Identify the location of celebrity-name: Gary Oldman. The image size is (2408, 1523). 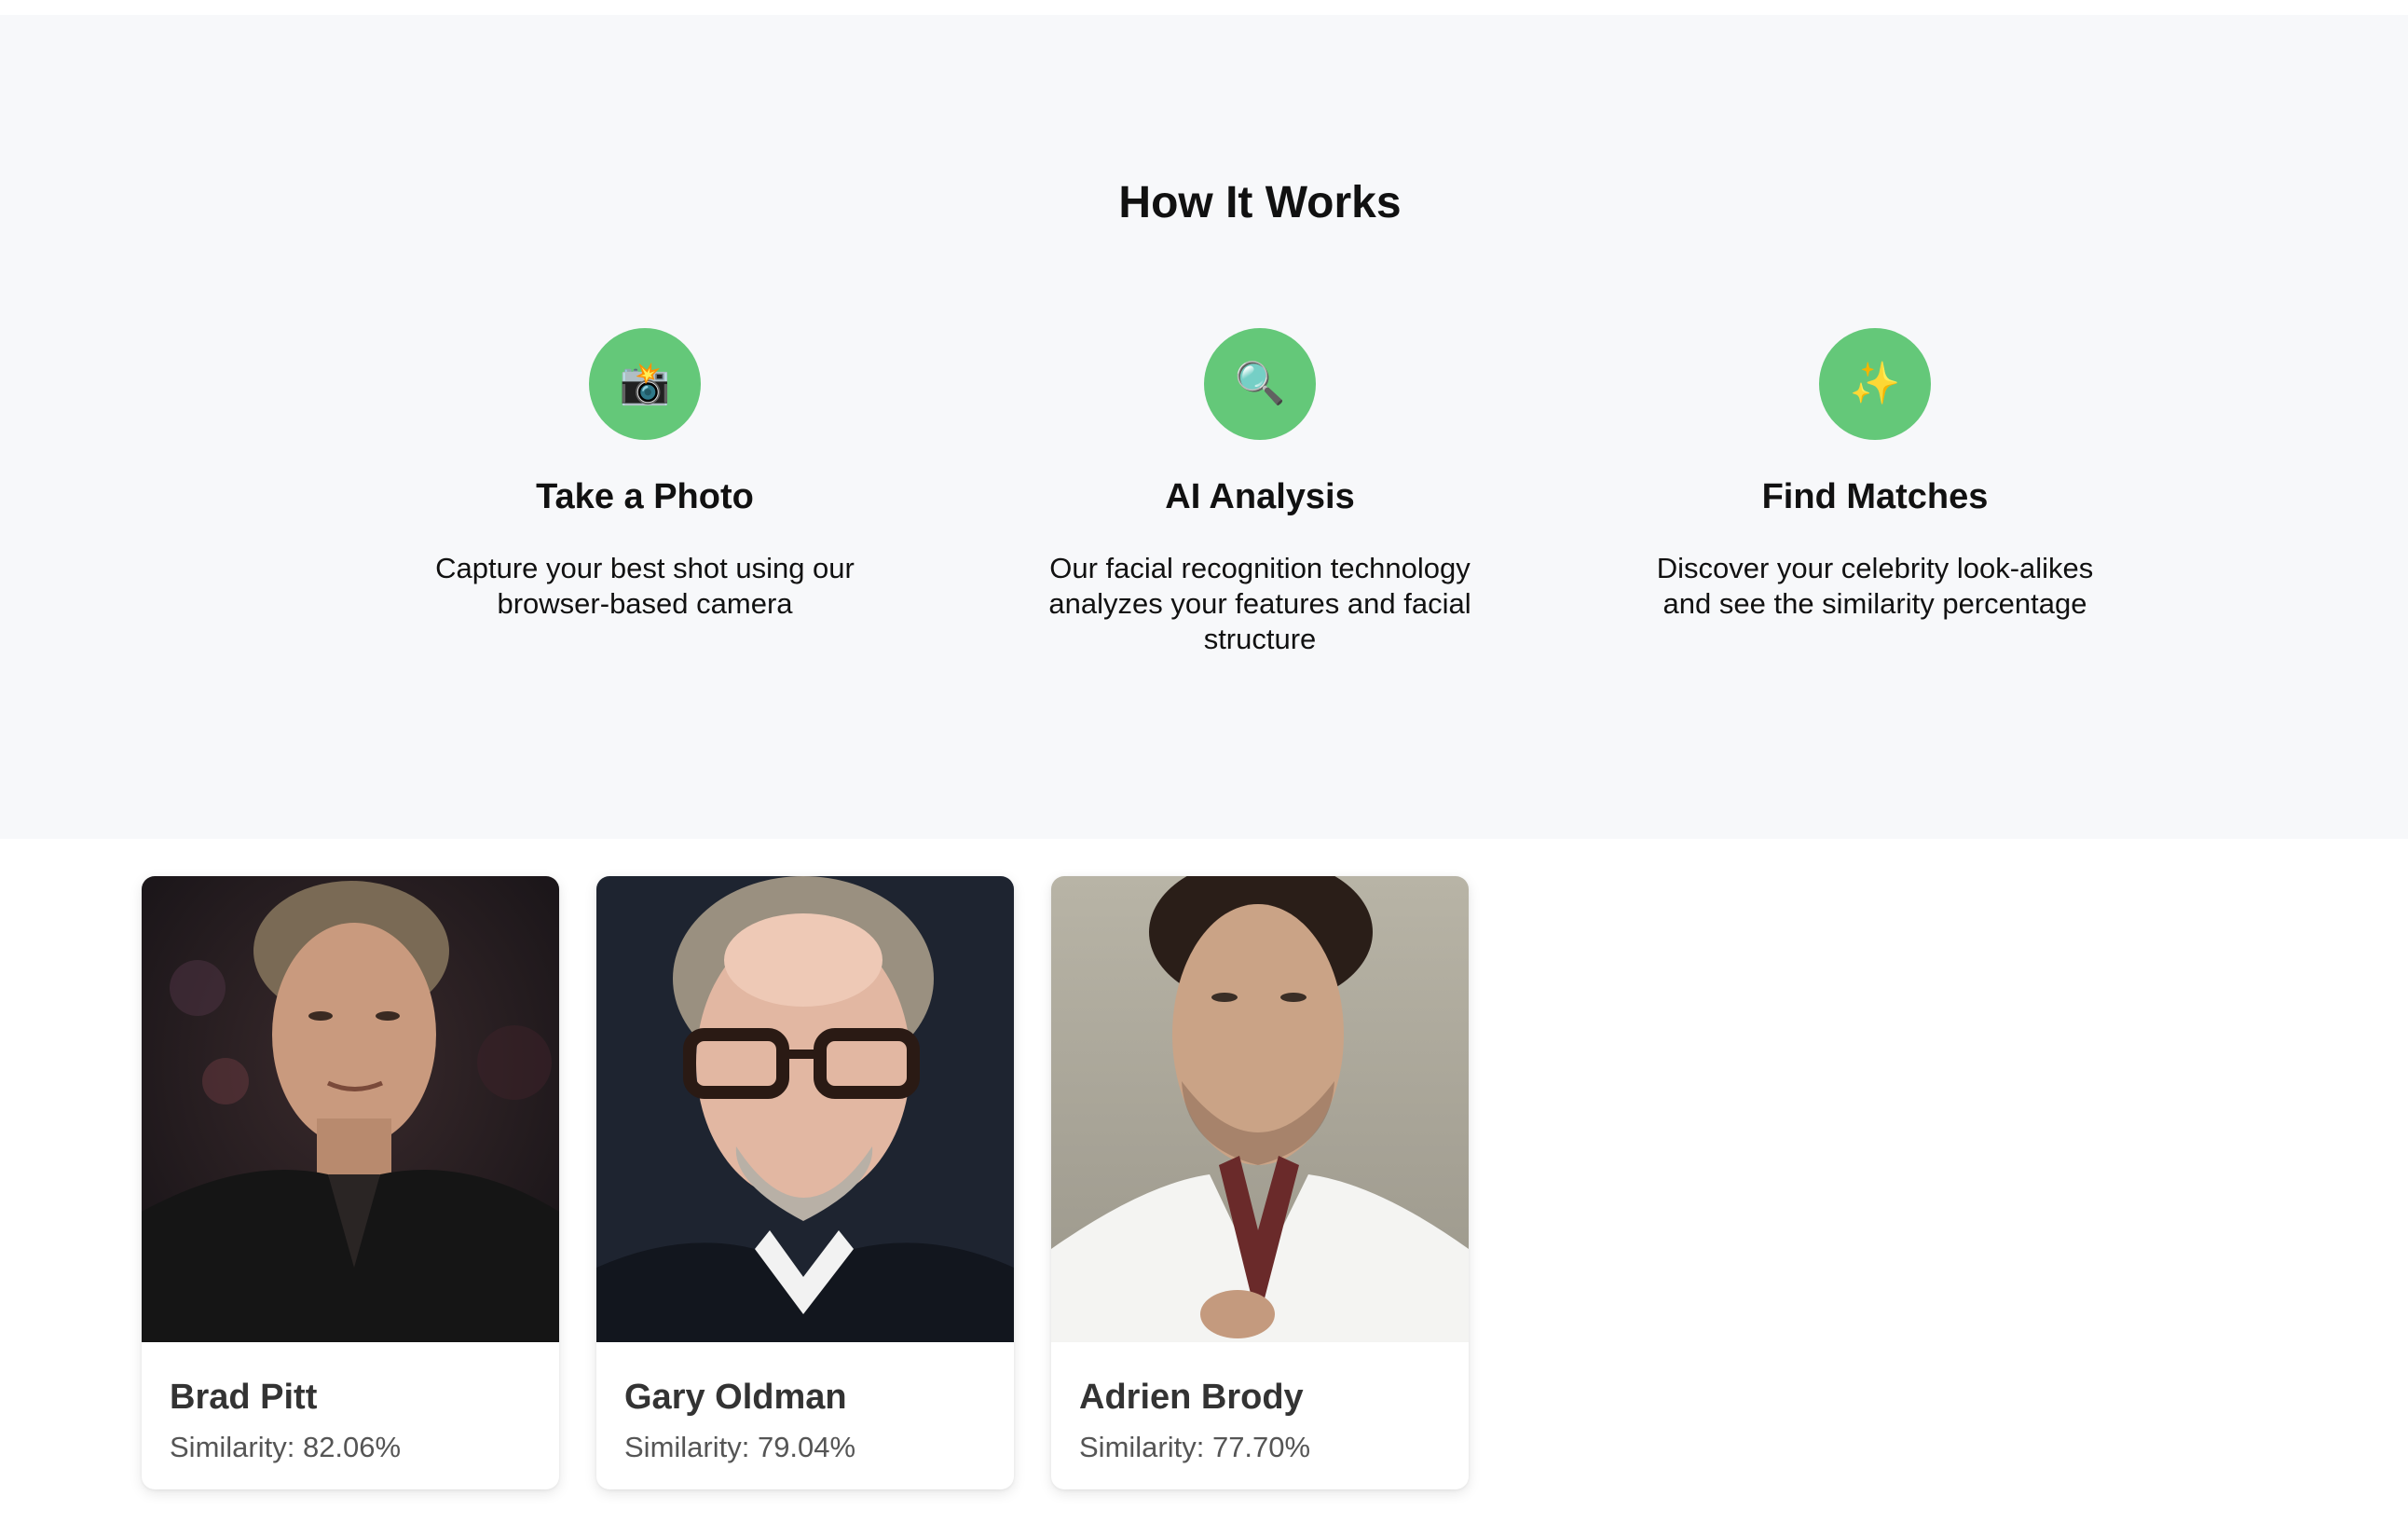
(735, 1397).